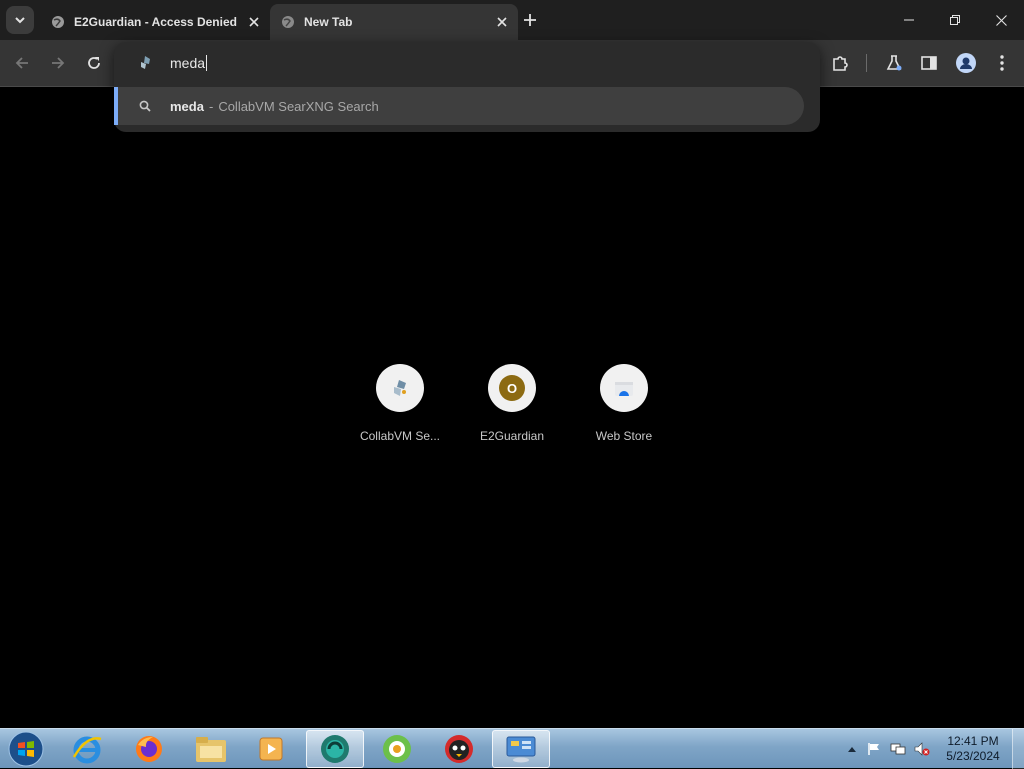 The height and width of the screenshot is (769, 1024). I want to click on suggestion-description: CollabVM SearXNG Search, so click(298, 106).